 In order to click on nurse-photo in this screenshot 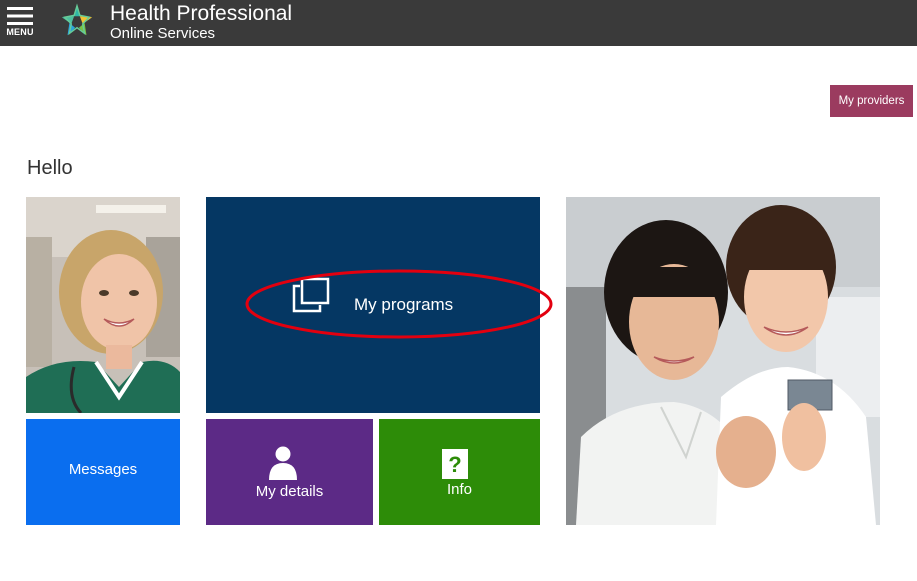, I will do `click(103, 305)`.